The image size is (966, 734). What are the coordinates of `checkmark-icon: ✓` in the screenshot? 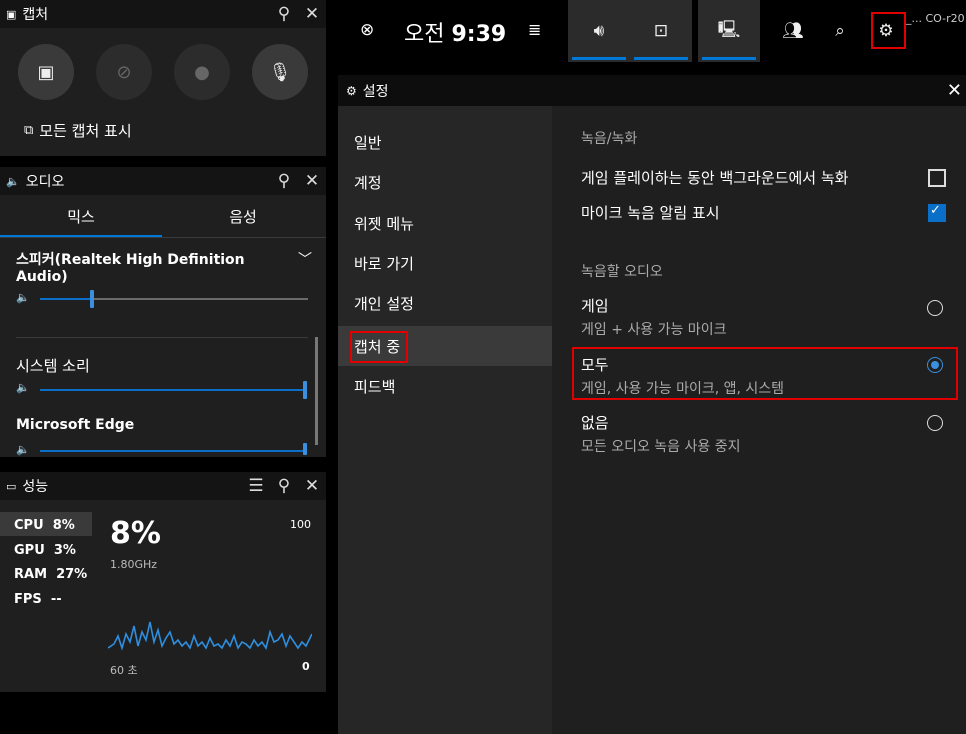 It's located at (935, 210).